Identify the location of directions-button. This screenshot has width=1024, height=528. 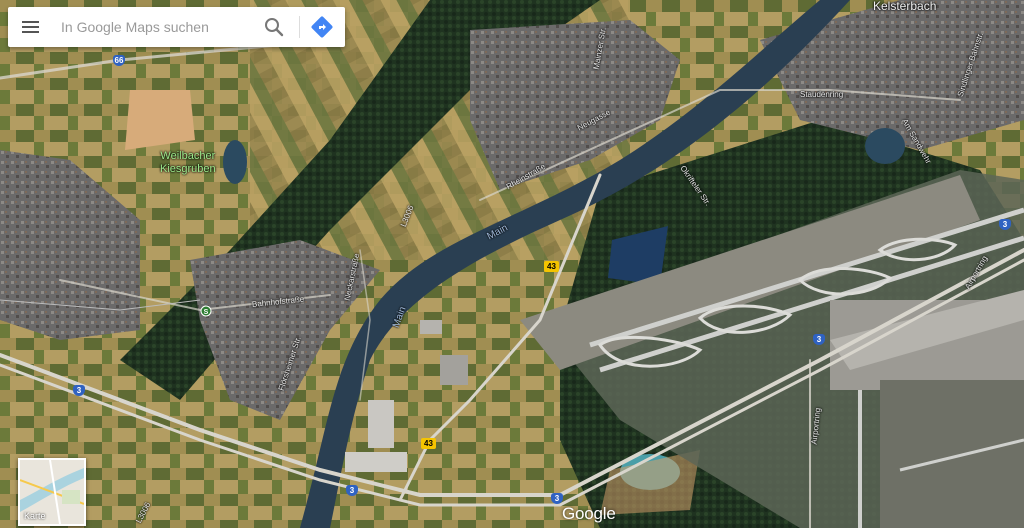
(322, 27).